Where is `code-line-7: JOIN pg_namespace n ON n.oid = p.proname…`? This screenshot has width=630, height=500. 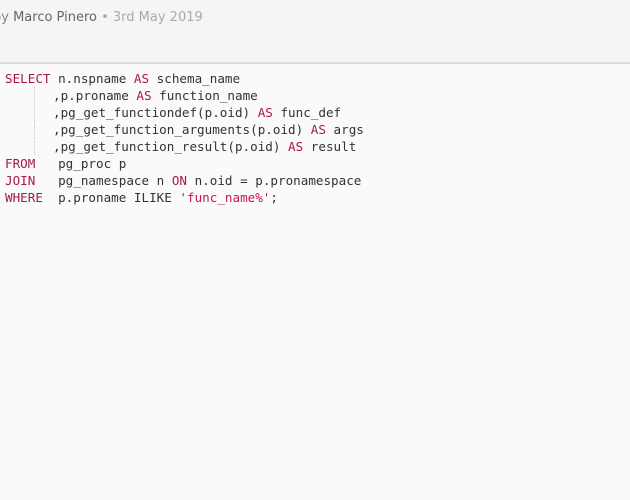
code-line-7: JOIN pg_namespace n ON n.oid = p.proname… is located at coordinates (317, 180).